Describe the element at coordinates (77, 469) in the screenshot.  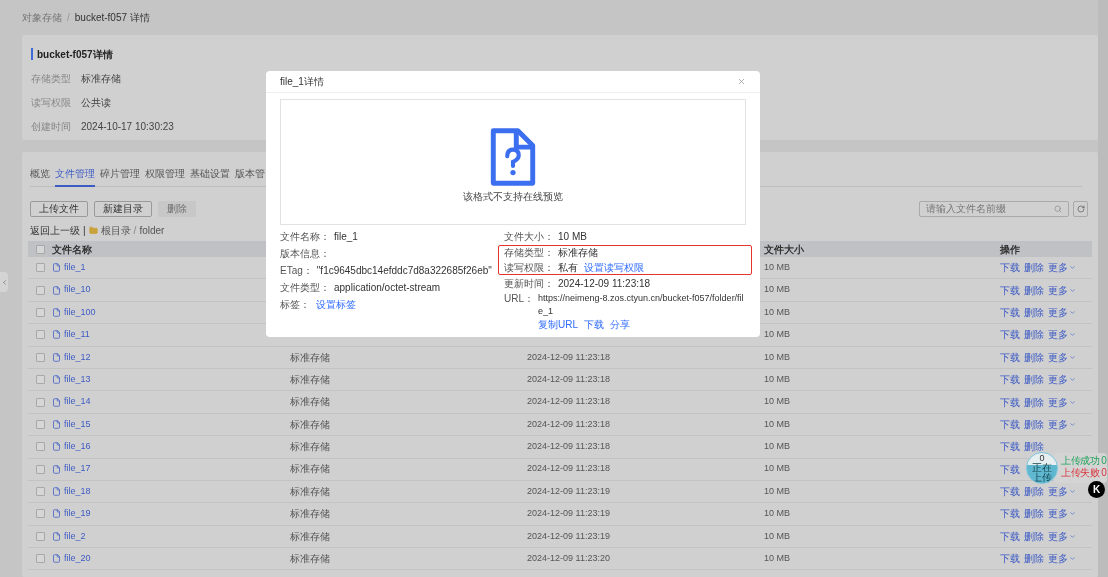
I see `file-name-link: file_17` at that location.